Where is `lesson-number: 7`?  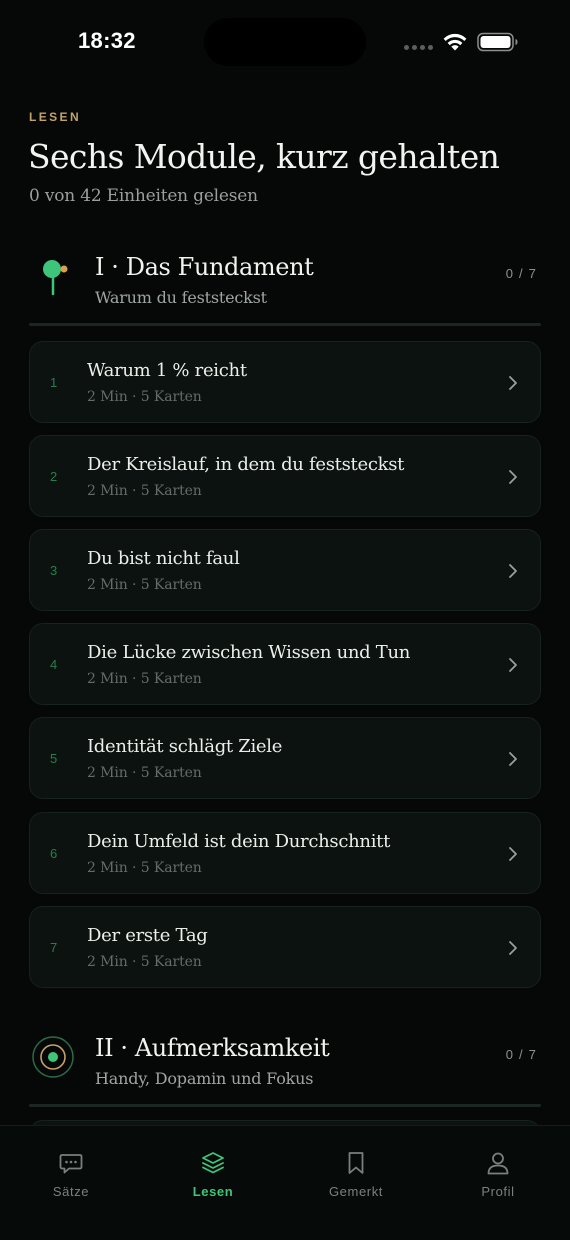 lesson-number: 7 is located at coordinates (54, 947).